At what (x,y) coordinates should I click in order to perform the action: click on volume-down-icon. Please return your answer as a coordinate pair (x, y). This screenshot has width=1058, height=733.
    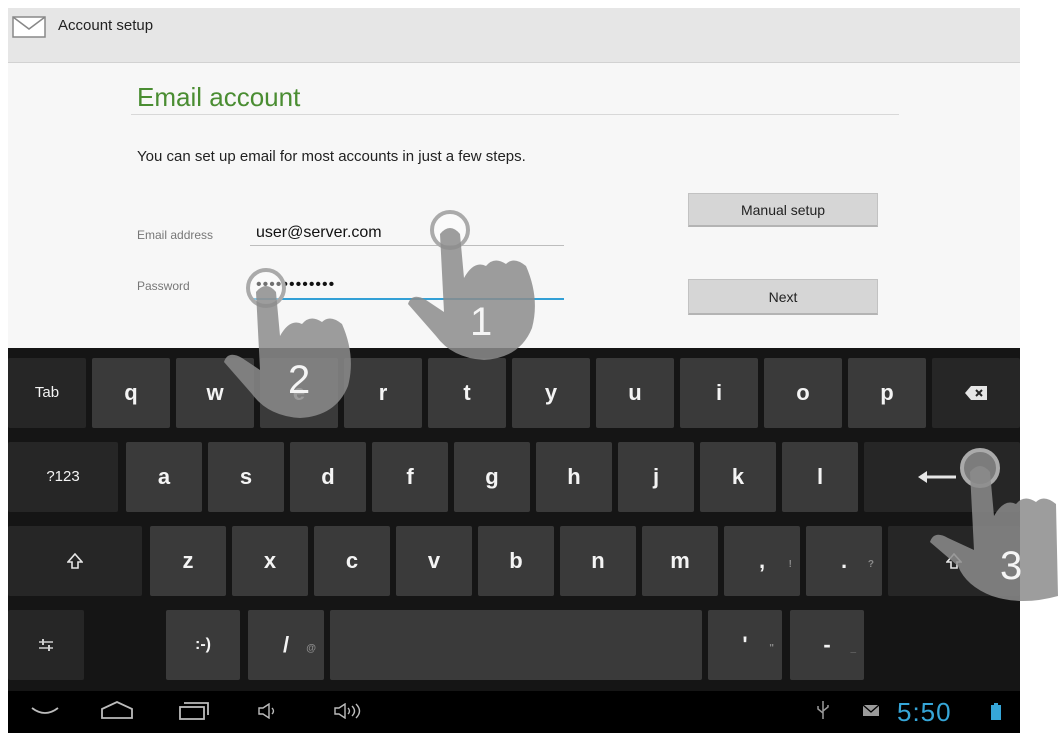
    Looking at the image, I should click on (269, 711).